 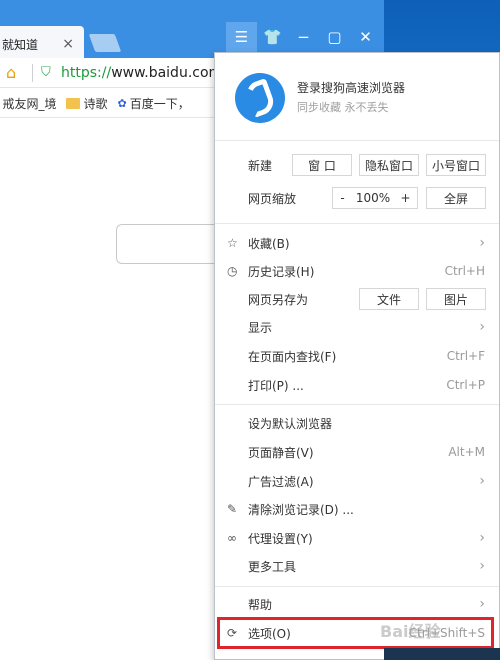 I want to click on menu-item-print: 打印(P) ... Ctrl+P, so click(x=357, y=385).